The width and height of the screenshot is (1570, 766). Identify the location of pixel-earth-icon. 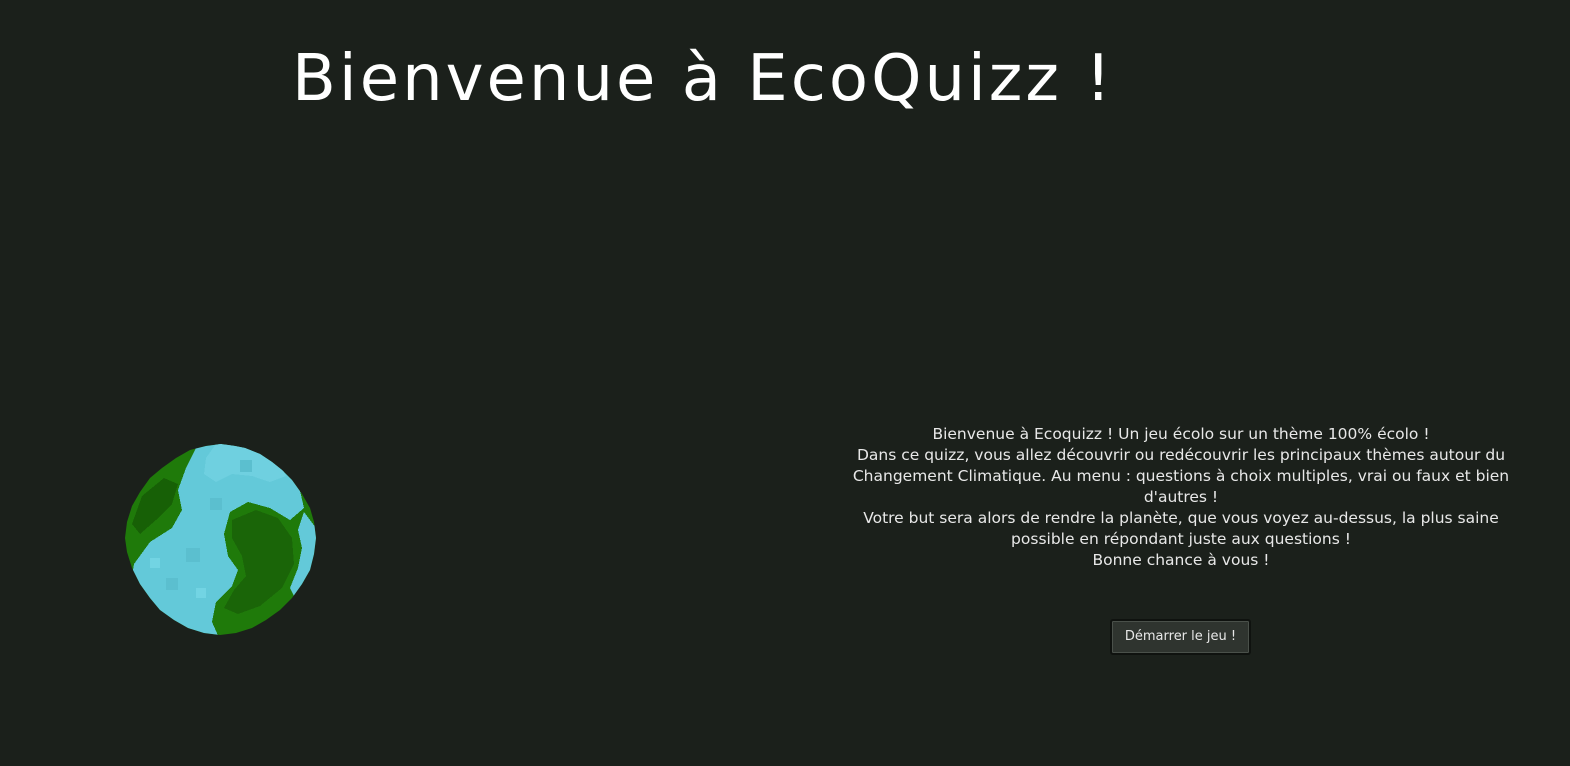
(221, 539).